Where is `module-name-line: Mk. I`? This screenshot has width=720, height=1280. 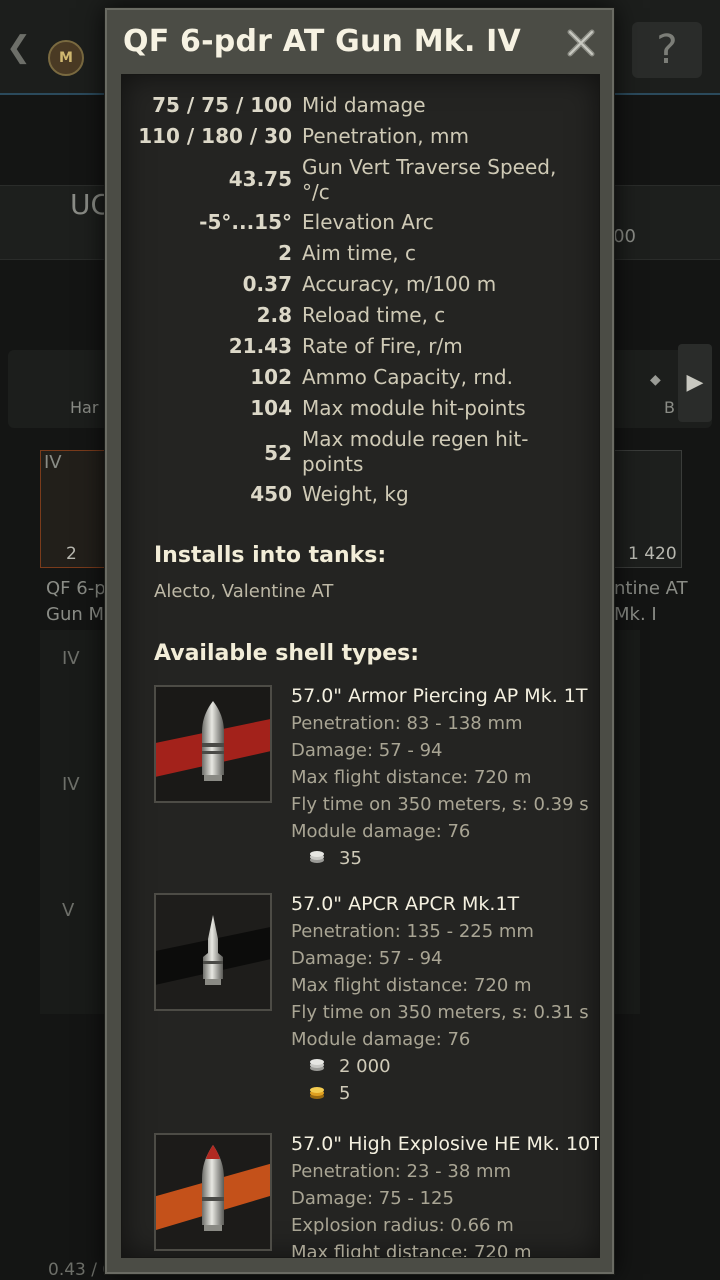
module-name-line: Mk. I is located at coordinates (635, 614).